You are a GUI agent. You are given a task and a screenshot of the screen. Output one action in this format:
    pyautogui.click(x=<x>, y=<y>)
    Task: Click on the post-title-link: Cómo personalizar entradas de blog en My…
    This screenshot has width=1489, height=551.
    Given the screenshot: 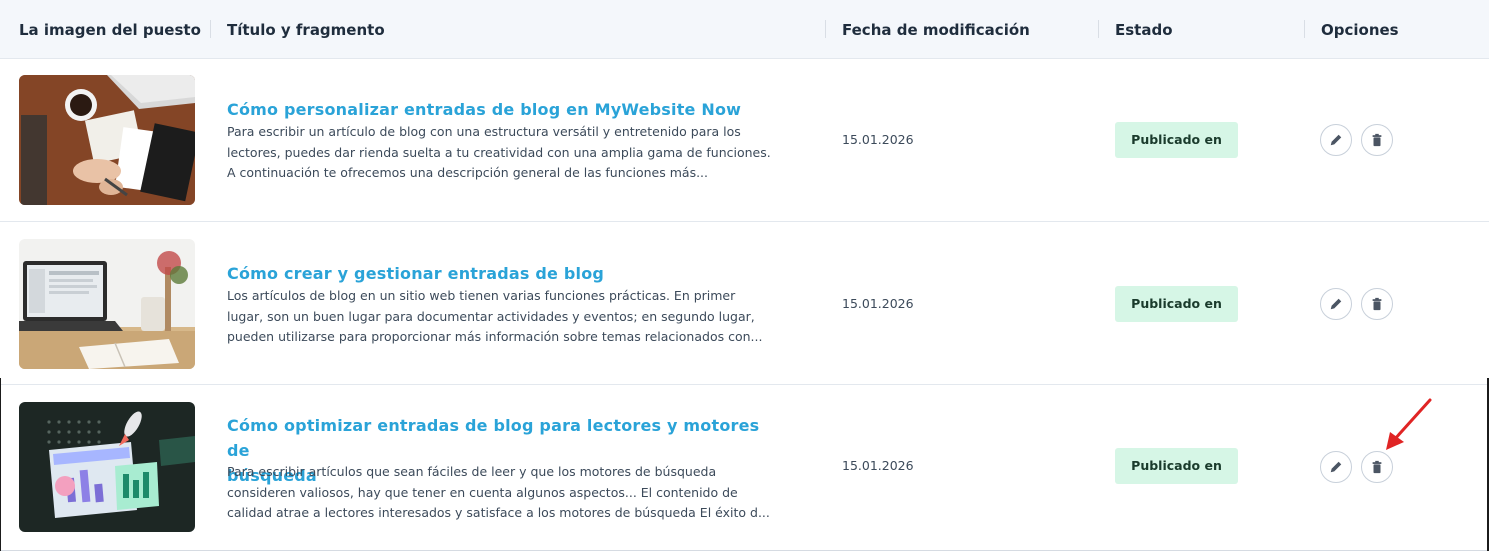 What is the action you would take?
    pyautogui.click(x=507, y=109)
    